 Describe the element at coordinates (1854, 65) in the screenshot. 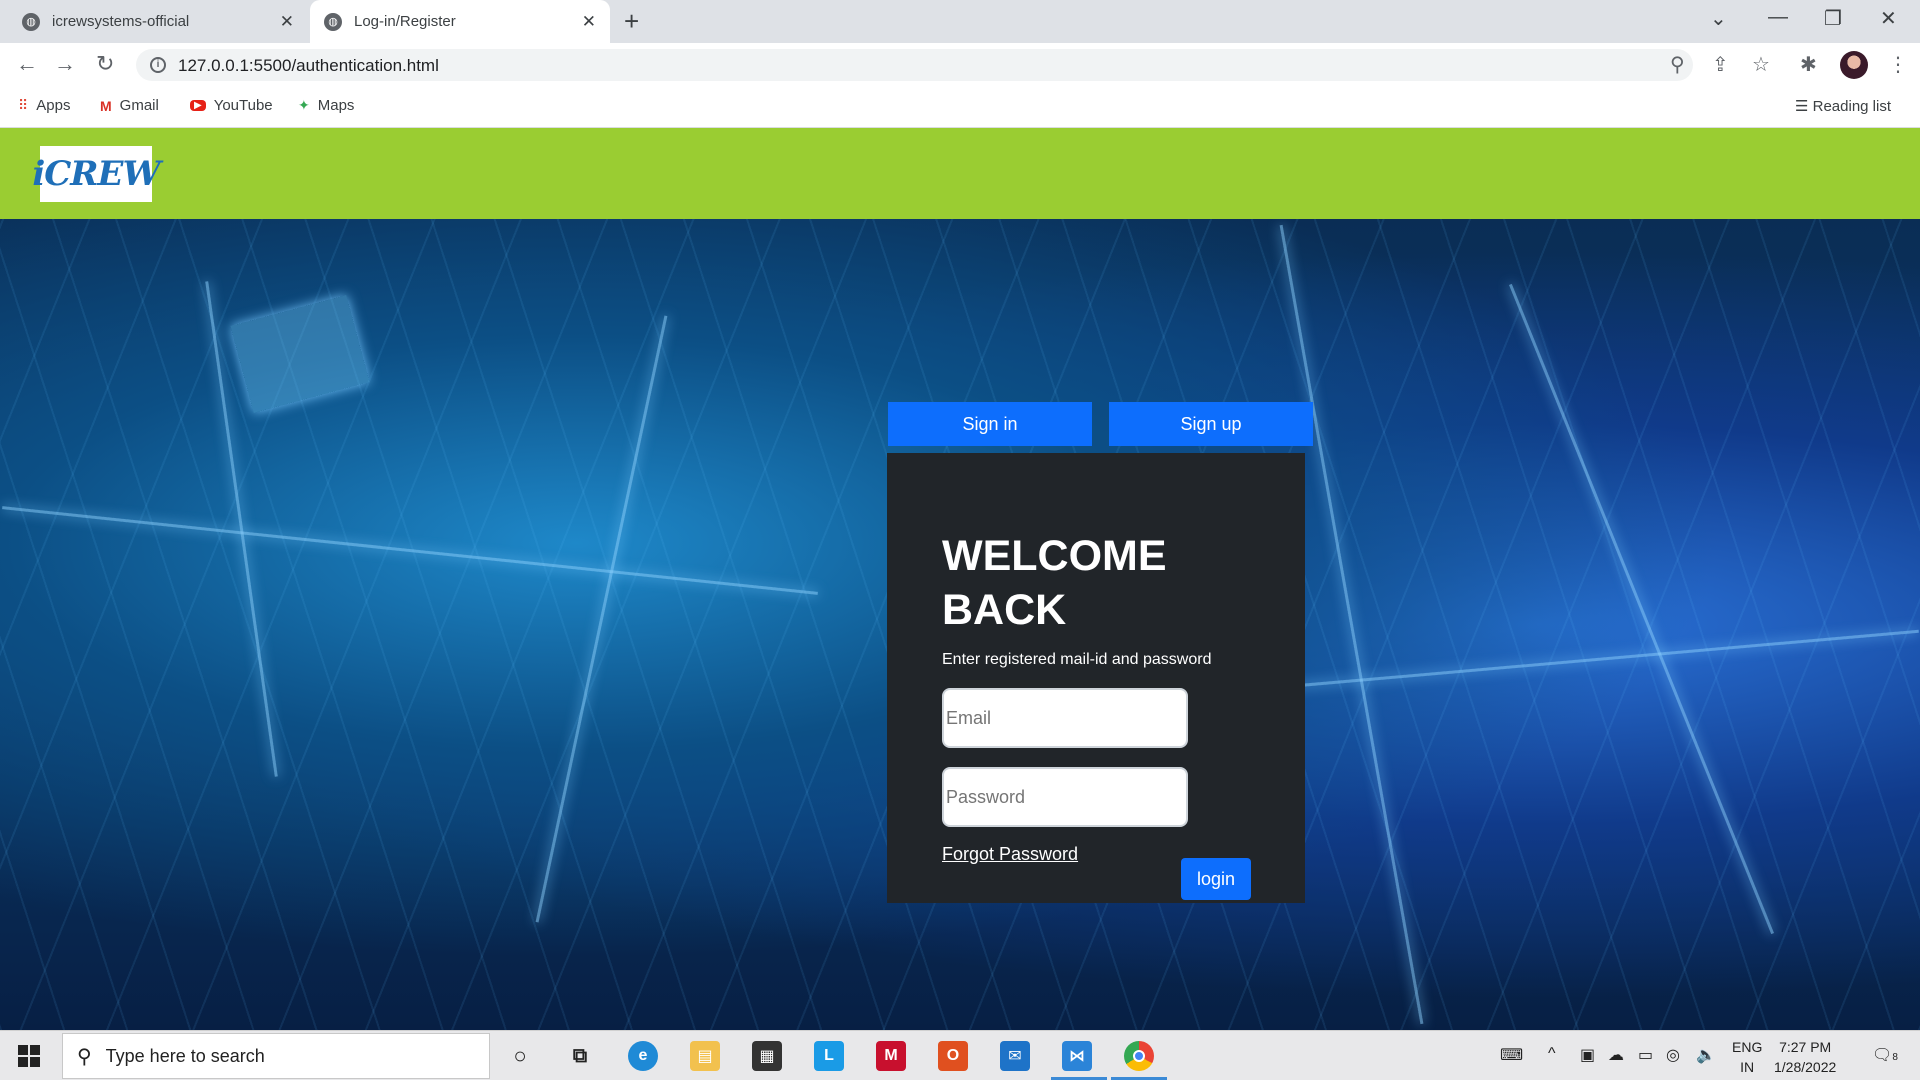

I see `profile-avatar` at that location.